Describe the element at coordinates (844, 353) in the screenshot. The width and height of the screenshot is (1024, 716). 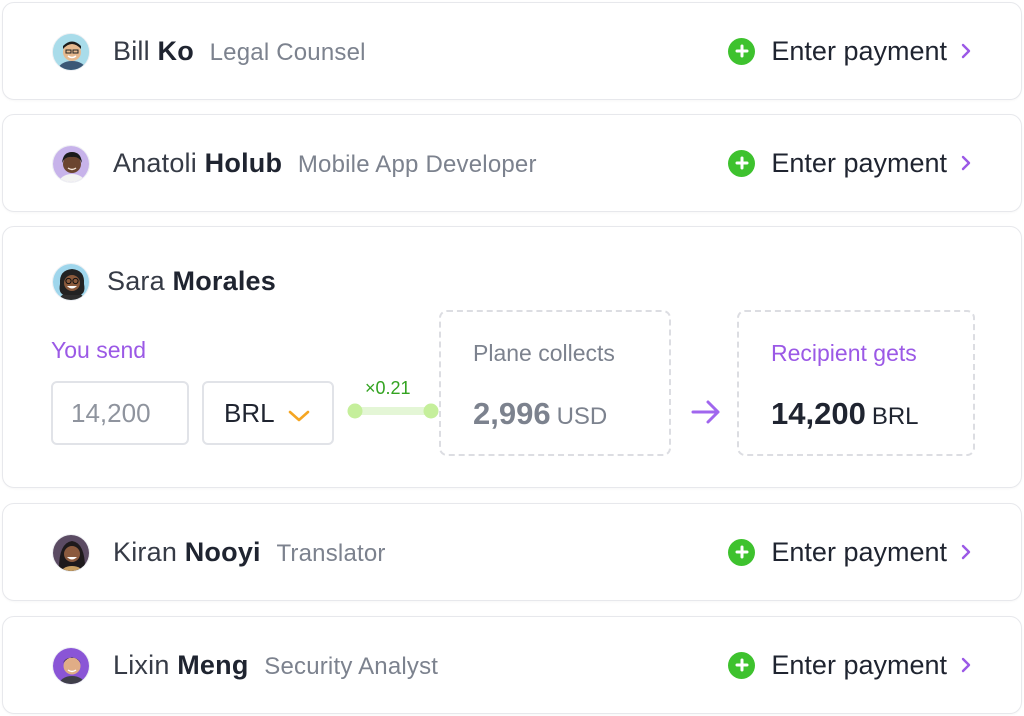
I see `recipient-gets-label: Recipient gets` at that location.